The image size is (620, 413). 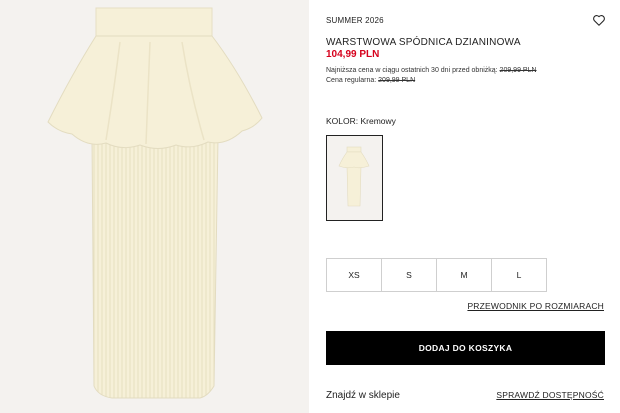 What do you see at coordinates (518, 70) in the screenshot?
I see `lowest-price-value: 209,99 PLN` at bounding box center [518, 70].